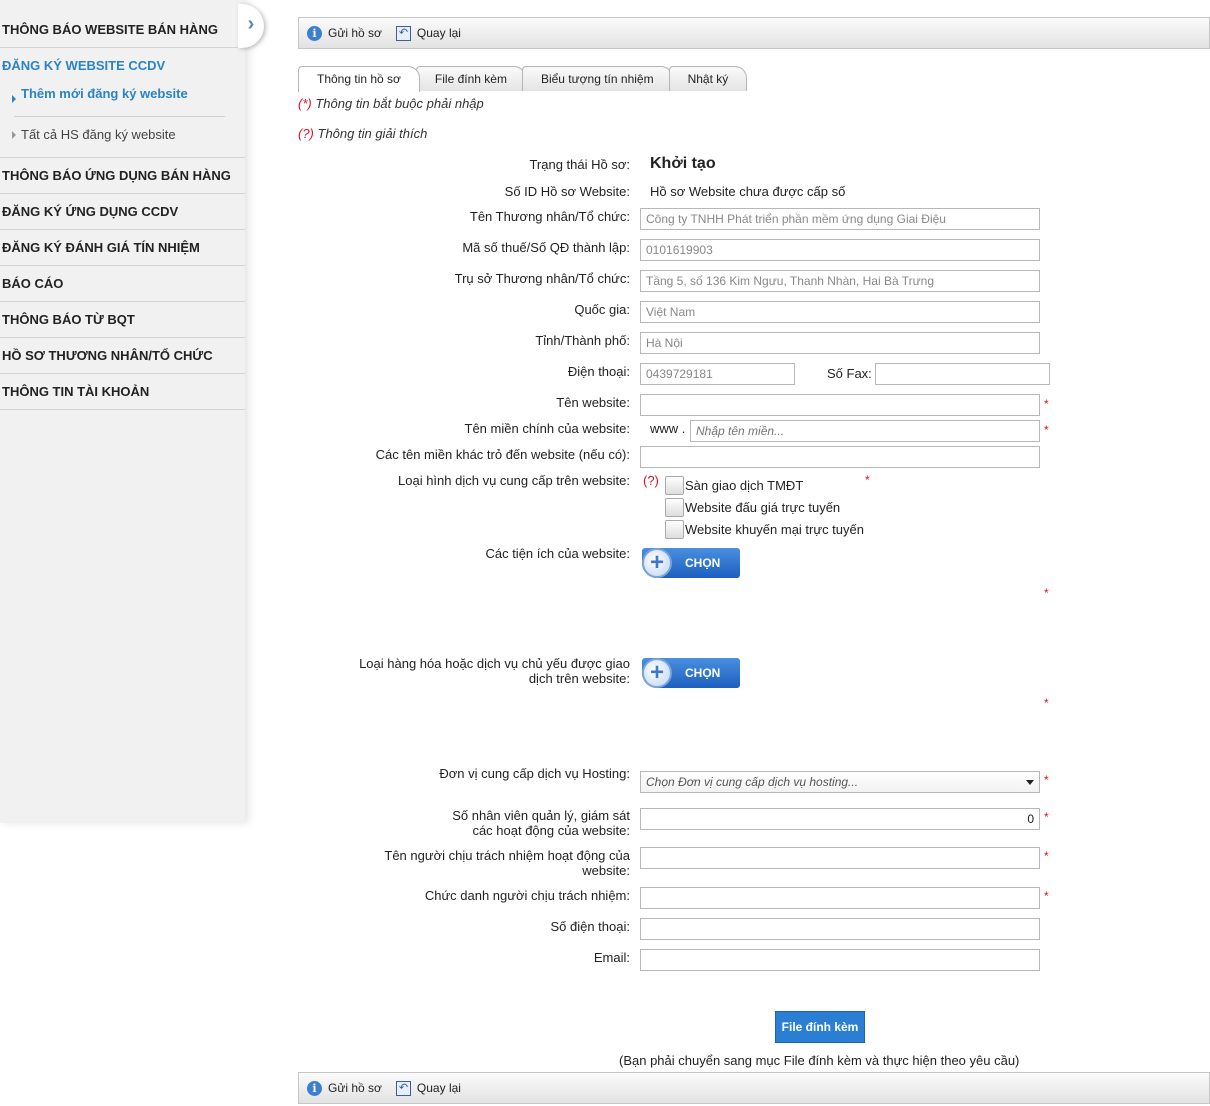 This screenshot has width=1210, height=1106. I want to click on sidebar-collapse-button: ›, so click(251, 26).